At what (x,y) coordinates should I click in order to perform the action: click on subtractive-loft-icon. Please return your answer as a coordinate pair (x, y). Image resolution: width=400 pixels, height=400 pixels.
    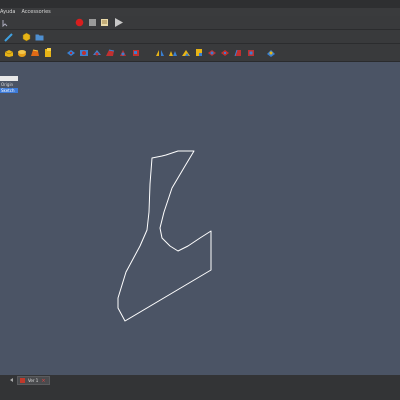
    Looking at the image, I should click on (110, 53).